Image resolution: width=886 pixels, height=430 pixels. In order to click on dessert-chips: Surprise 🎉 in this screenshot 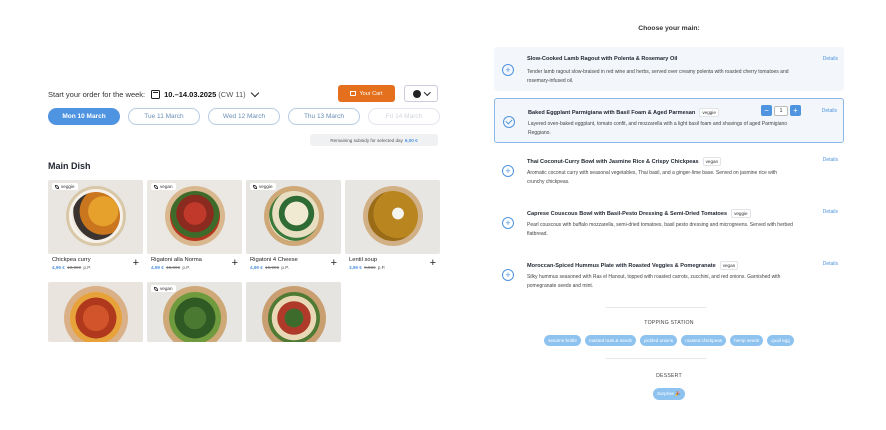, I will do `click(669, 394)`.